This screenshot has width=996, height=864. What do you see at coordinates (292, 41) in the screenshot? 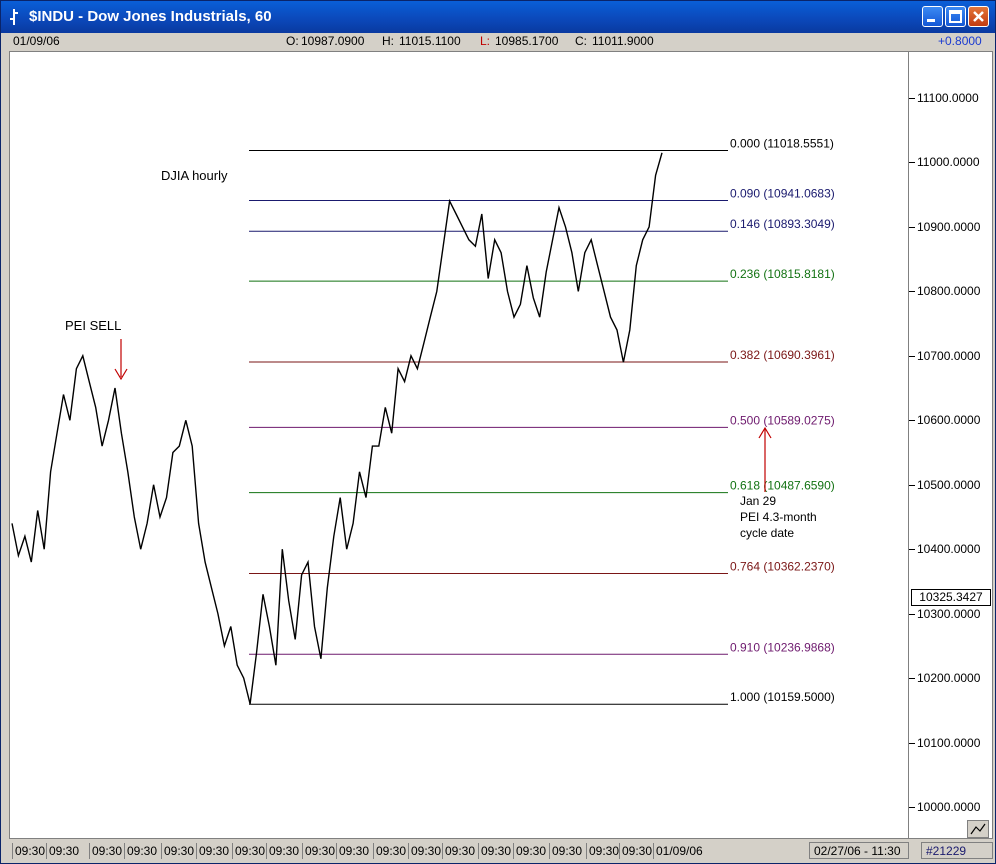
I see `open-label: O:` at bounding box center [292, 41].